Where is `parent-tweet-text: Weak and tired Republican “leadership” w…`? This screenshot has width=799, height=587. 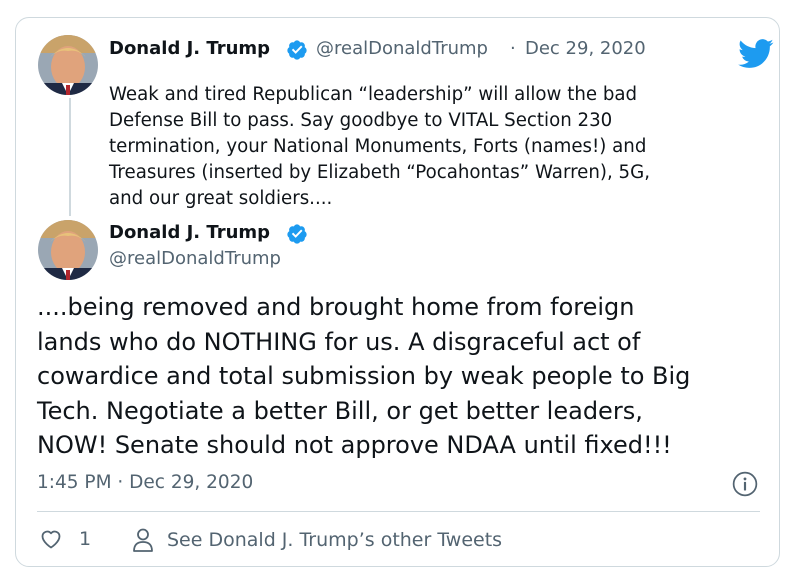
parent-tweet-text: Weak and tired Republican “leadership” w… is located at coordinates (380, 146).